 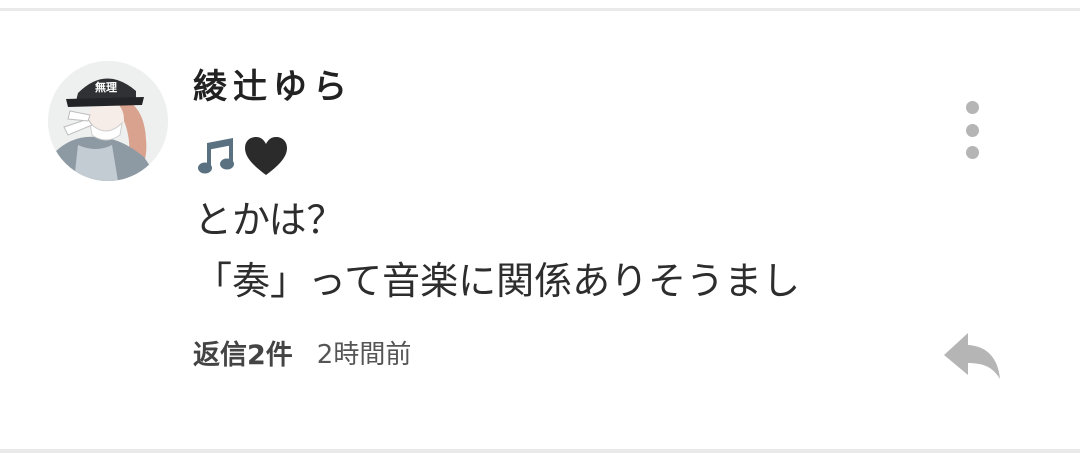 I want to click on comment-text-line: とかは？, so click(x=269, y=220).